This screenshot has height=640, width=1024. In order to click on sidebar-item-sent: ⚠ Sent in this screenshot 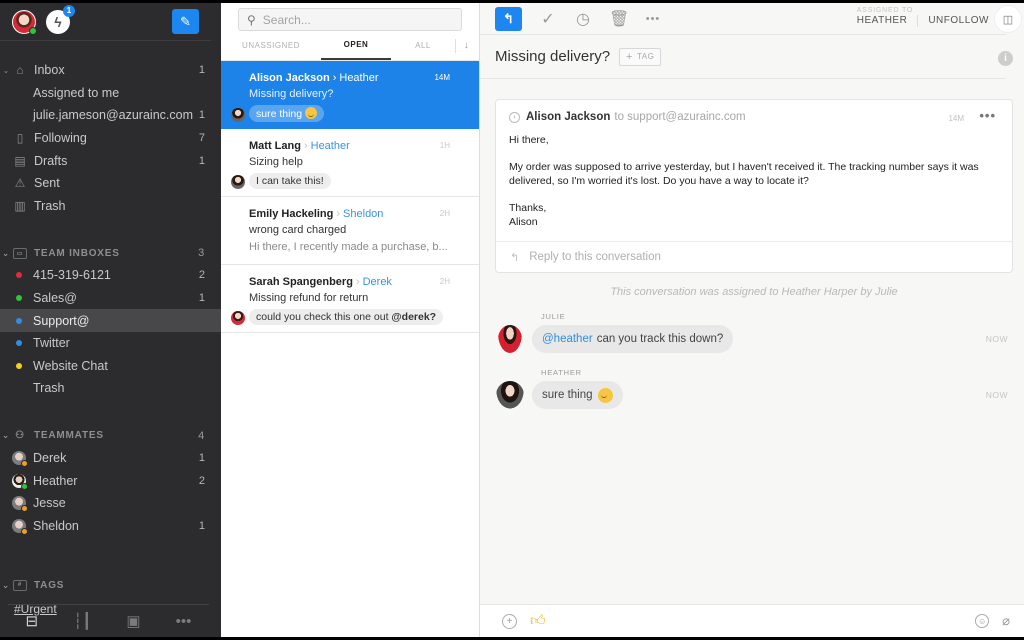, I will do `click(110, 183)`.